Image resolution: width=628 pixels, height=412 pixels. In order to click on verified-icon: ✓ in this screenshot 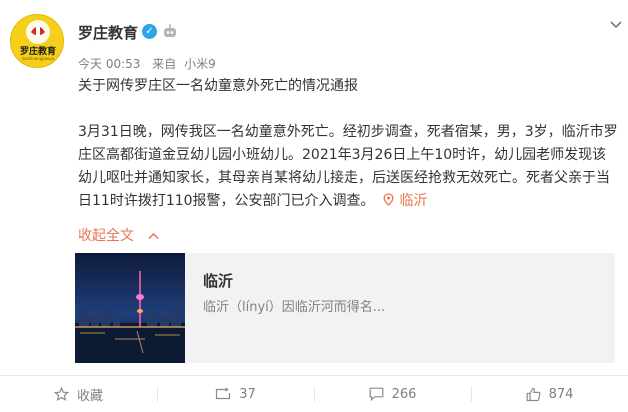, I will do `click(149, 31)`.